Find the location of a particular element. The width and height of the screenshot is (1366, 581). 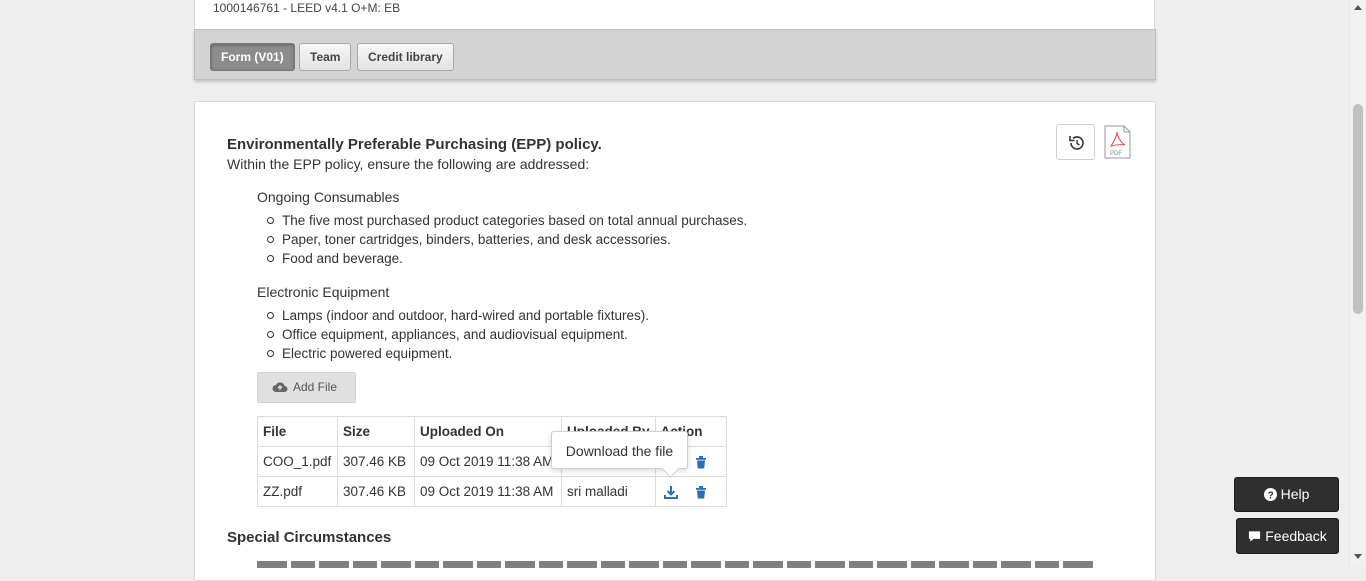

scrollbar-thumb is located at coordinates (1358, 209).